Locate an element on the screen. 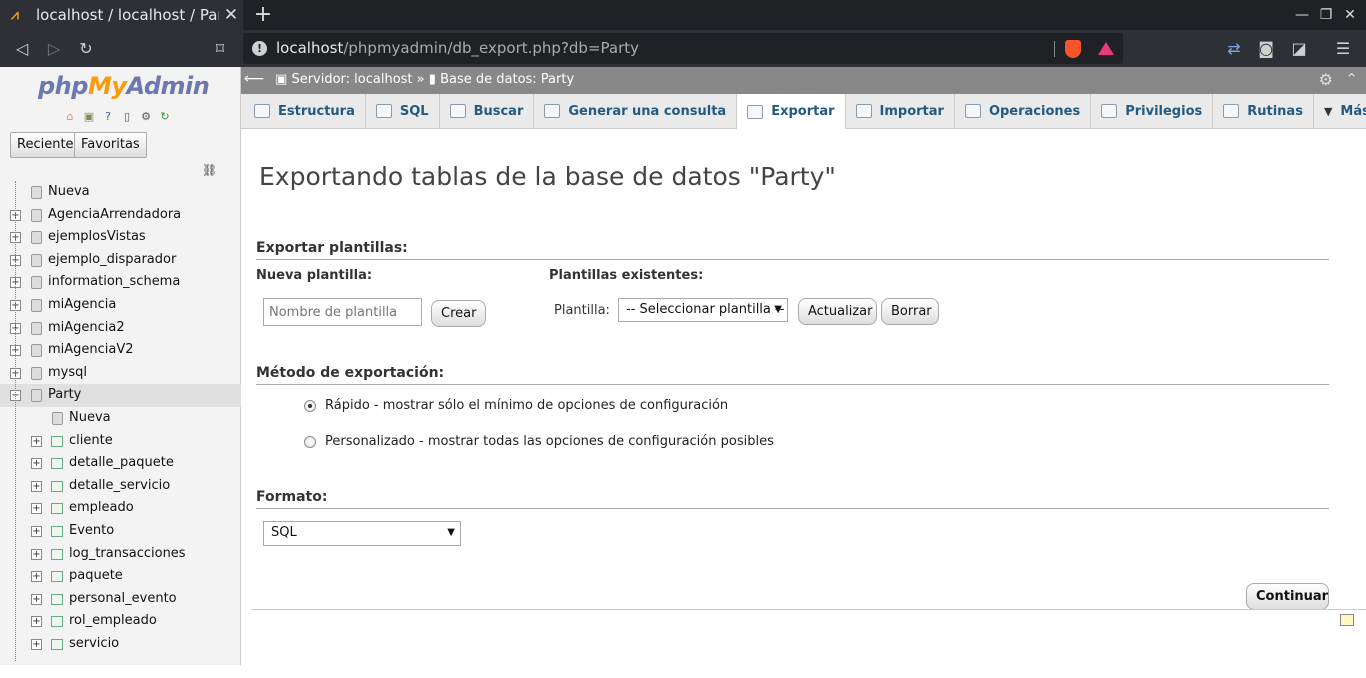  format-select: SQL ▼ is located at coordinates (362, 533).